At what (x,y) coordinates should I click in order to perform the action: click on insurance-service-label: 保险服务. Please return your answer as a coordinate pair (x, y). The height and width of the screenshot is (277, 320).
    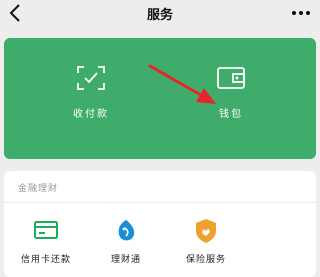
    Looking at the image, I should click on (205, 260).